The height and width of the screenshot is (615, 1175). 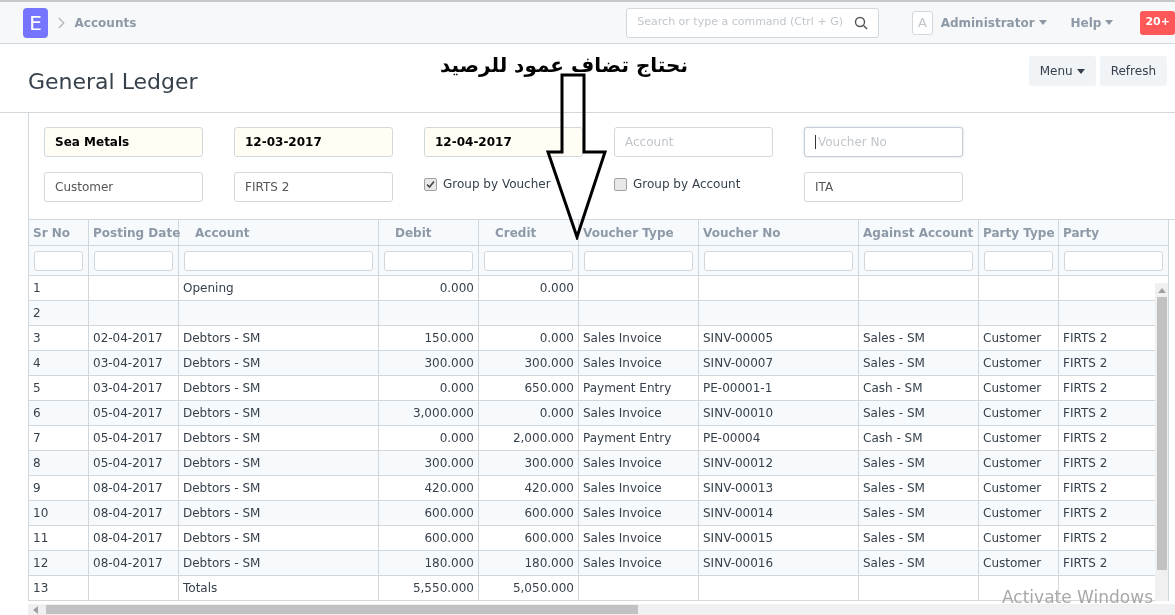 What do you see at coordinates (123, 187) in the screenshot?
I see `filter-field: Customer` at bounding box center [123, 187].